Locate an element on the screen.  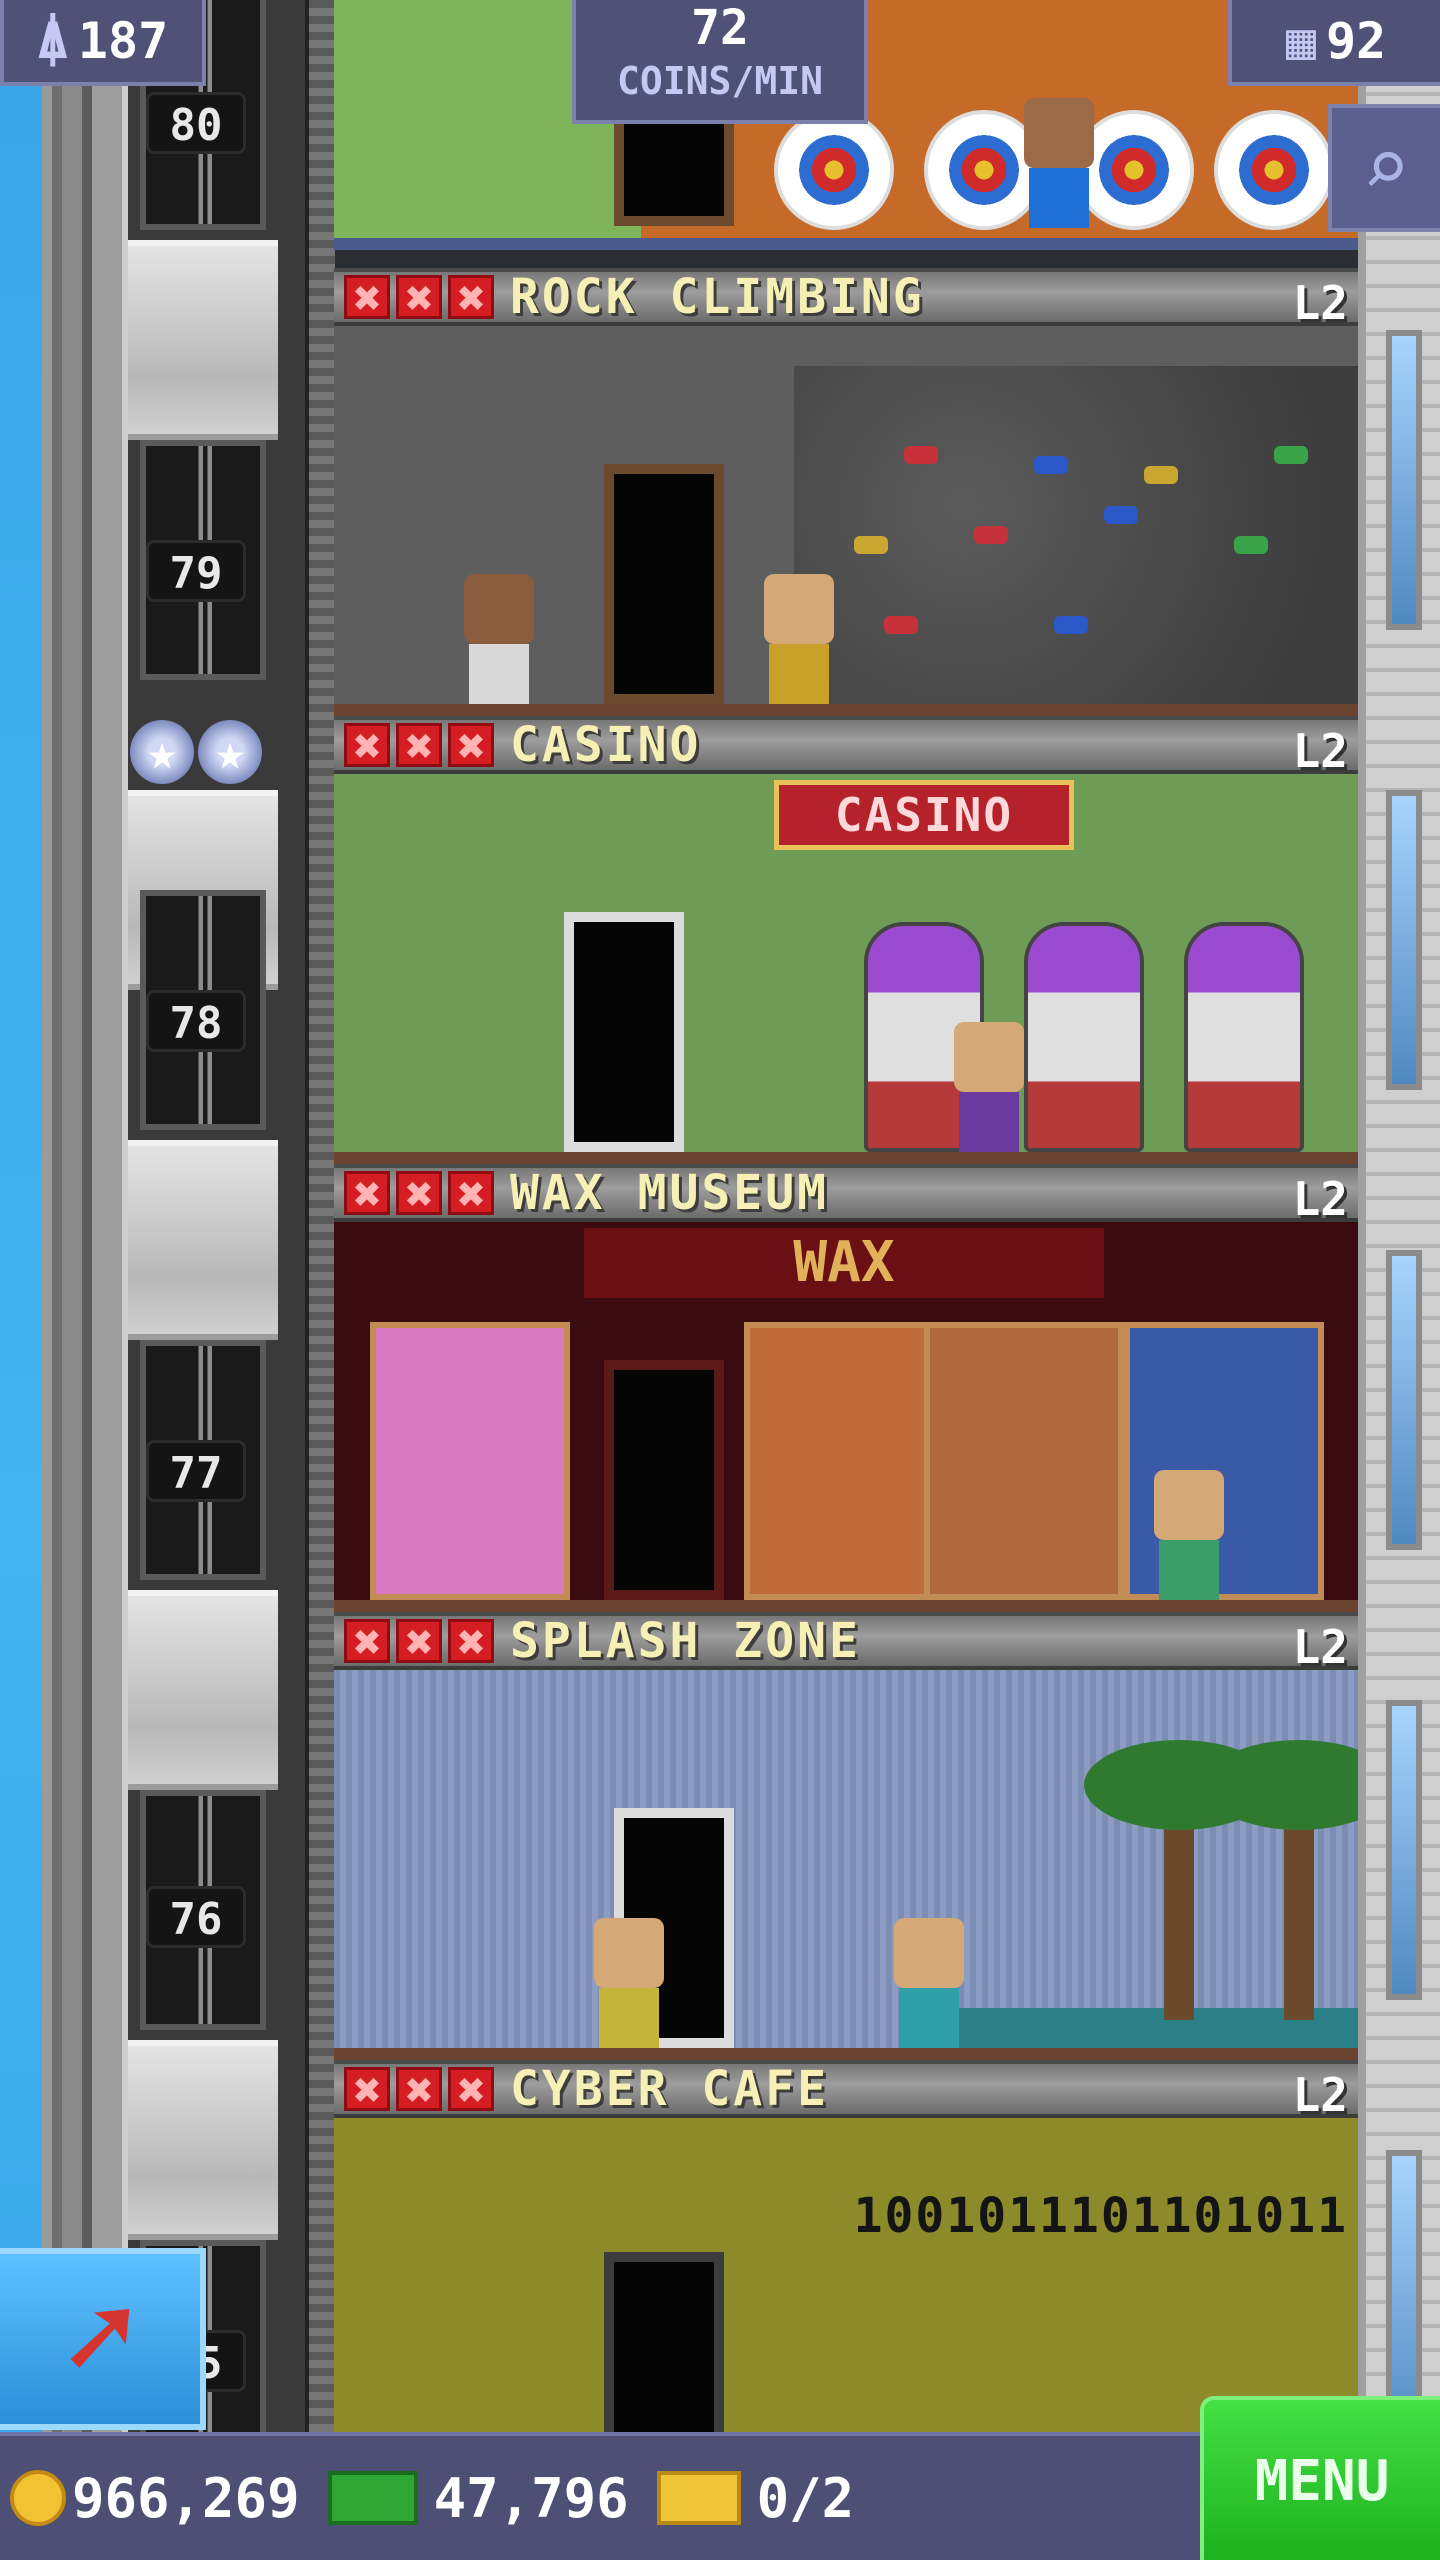
floor-number-77: 77 is located at coordinates (196, 1471).